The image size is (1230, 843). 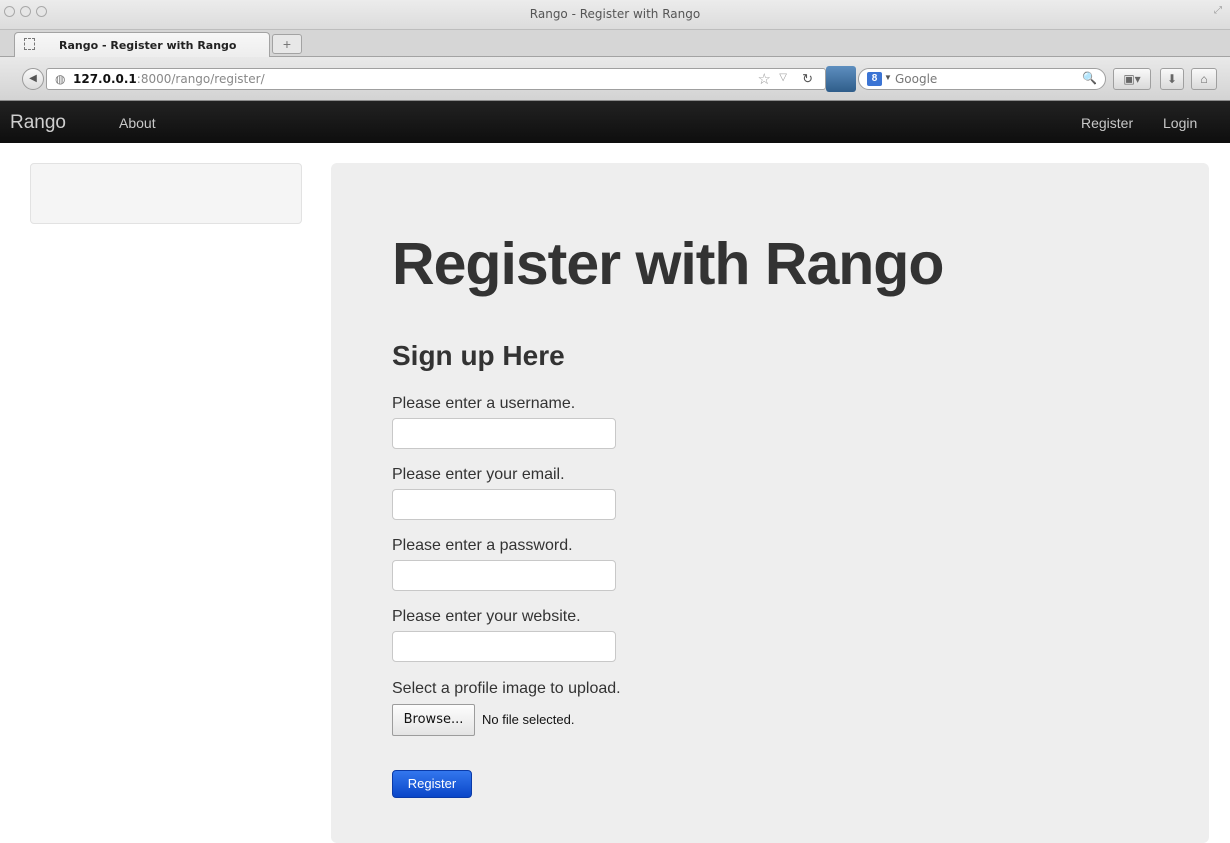 What do you see at coordinates (504, 646) in the screenshot?
I see `website-input` at bounding box center [504, 646].